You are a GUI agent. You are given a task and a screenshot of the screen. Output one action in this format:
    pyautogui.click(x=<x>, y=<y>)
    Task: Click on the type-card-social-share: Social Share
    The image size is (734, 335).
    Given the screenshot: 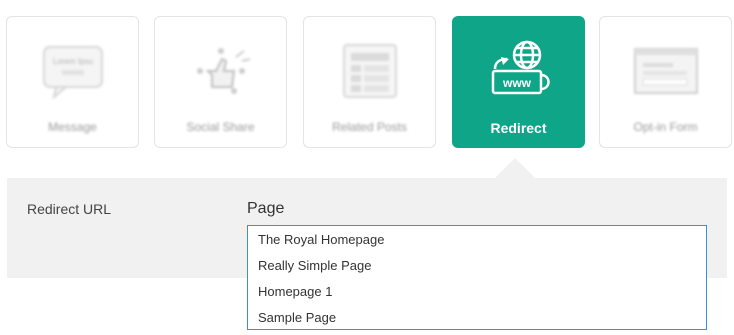 What is the action you would take?
    pyautogui.click(x=220, y=82)
    